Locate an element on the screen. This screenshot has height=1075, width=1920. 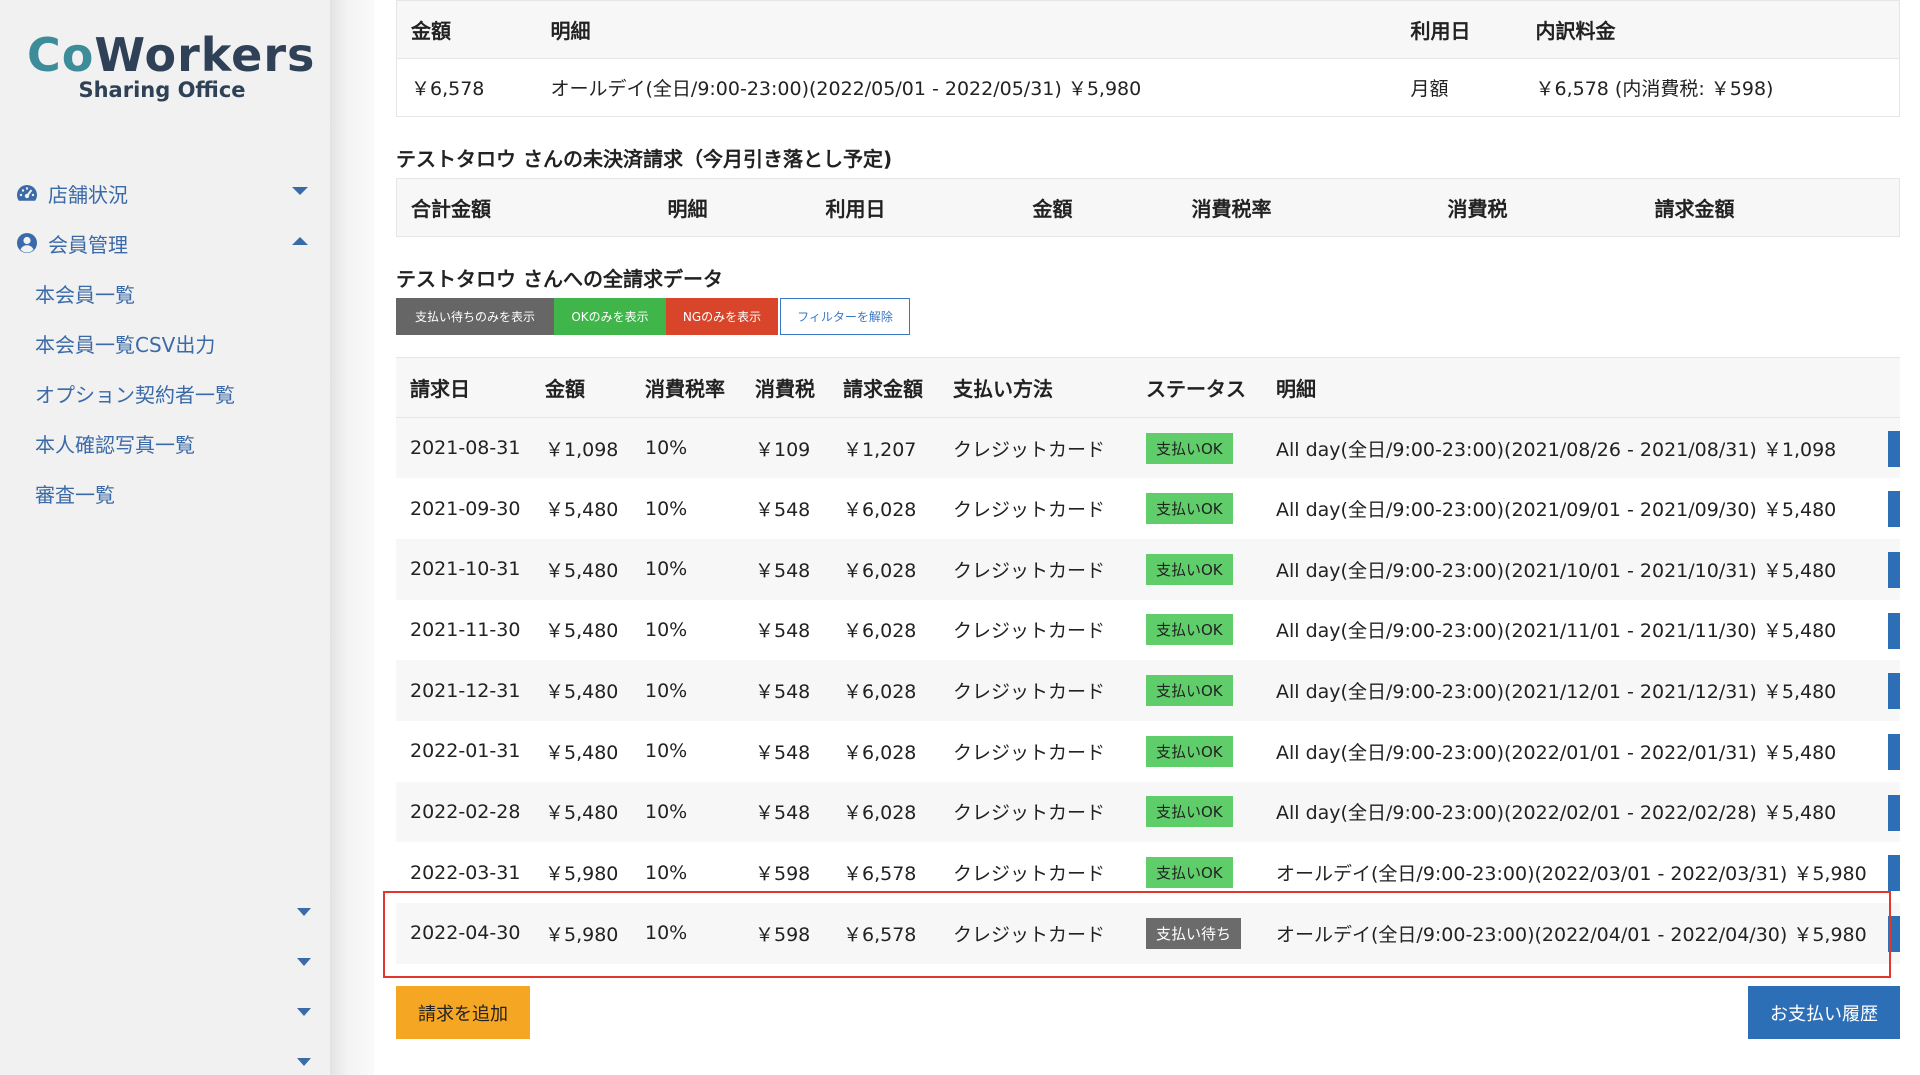
sidebar-item-member-management: 会員管理 is located at coordinates (165, 243).